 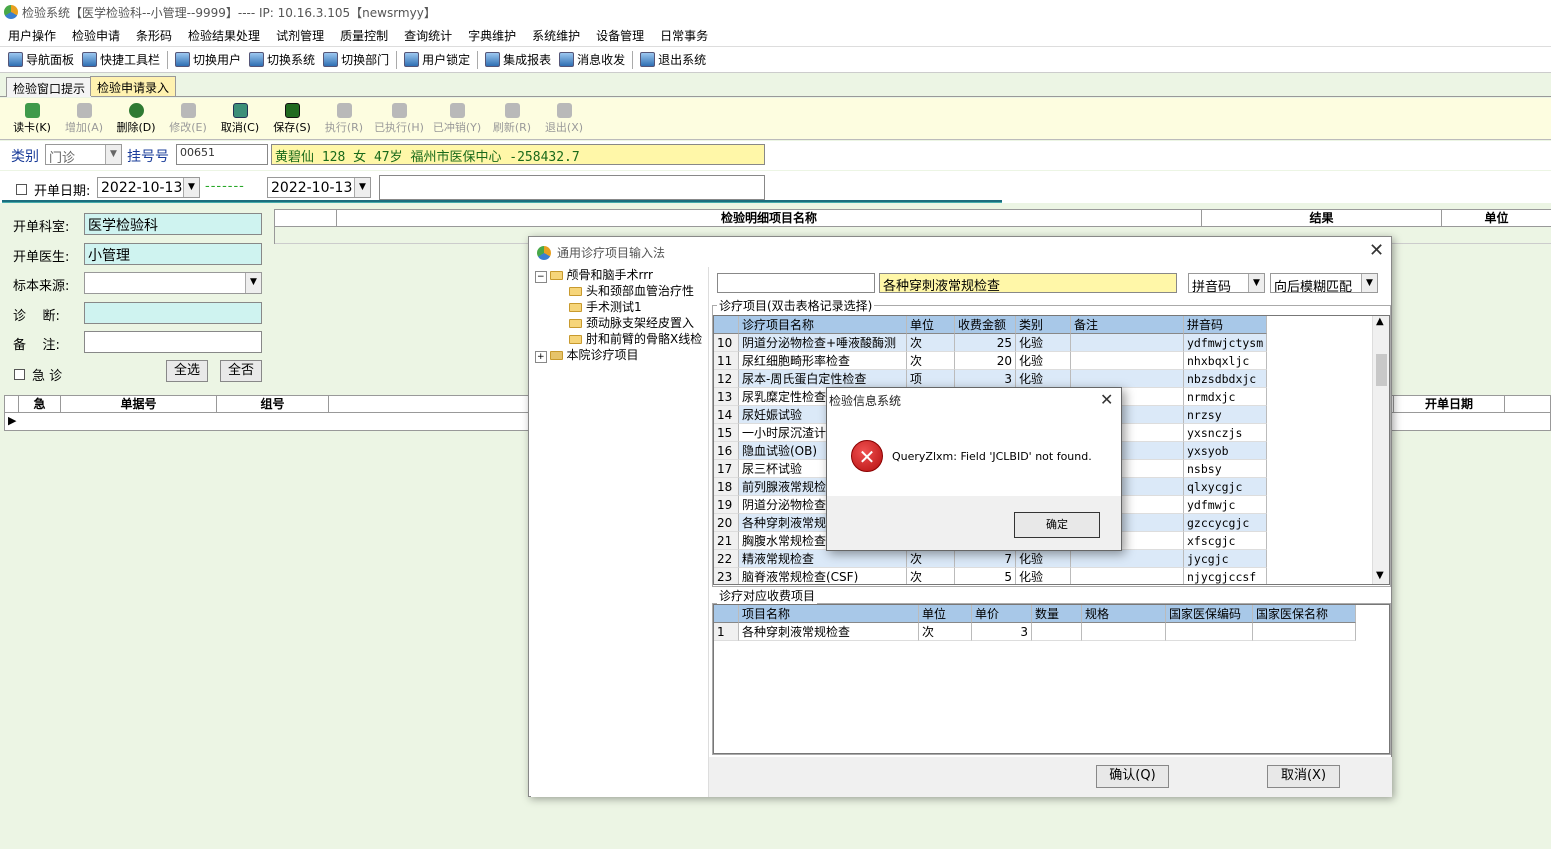 What do you see at coordinates (292, 119) in the screenshot?
I see `save-button: 保存(S)` at bounding box center [292, 119].